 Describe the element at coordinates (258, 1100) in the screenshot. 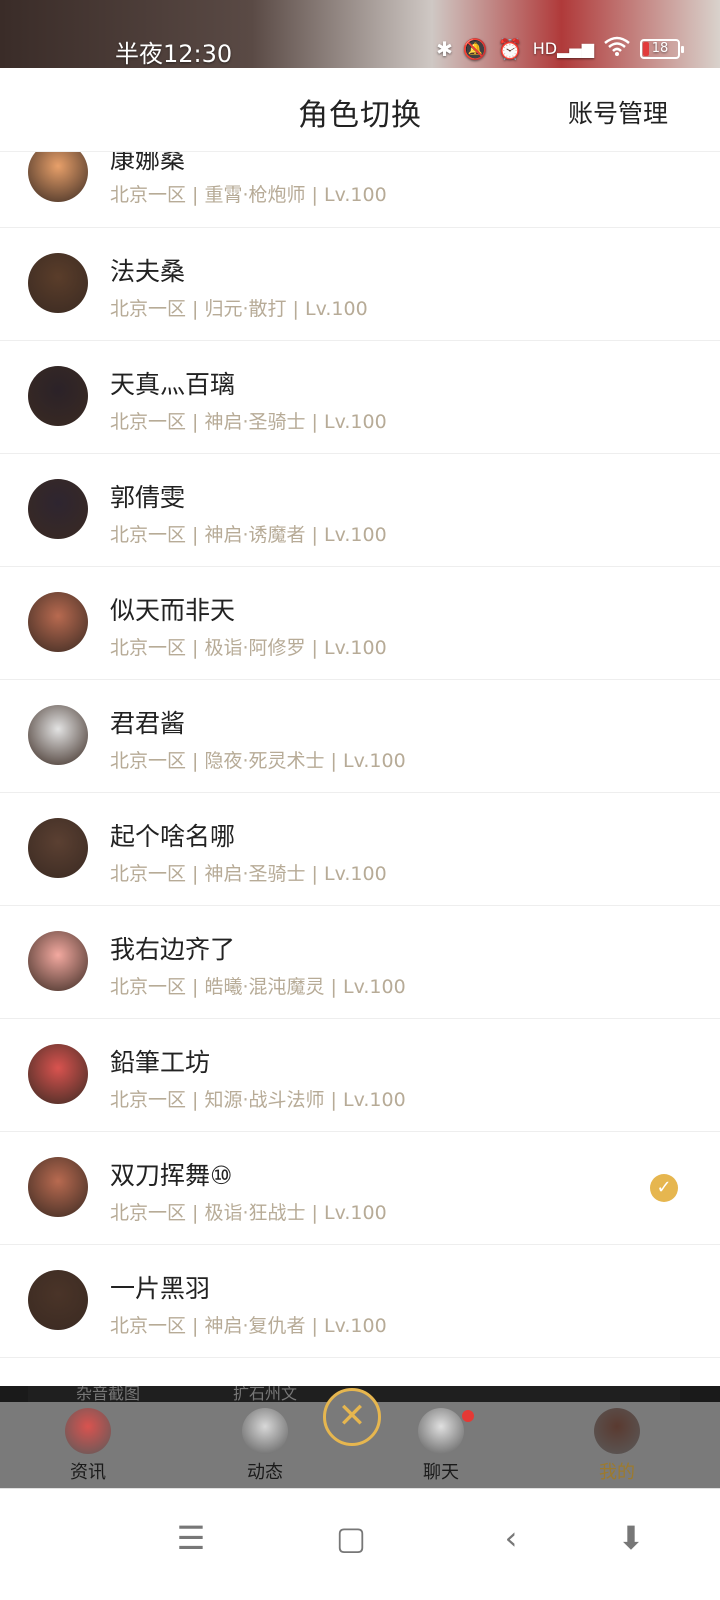

I see `character-meta: 北京一区 | 知源·战斗法师 | Lv.100` at that location.